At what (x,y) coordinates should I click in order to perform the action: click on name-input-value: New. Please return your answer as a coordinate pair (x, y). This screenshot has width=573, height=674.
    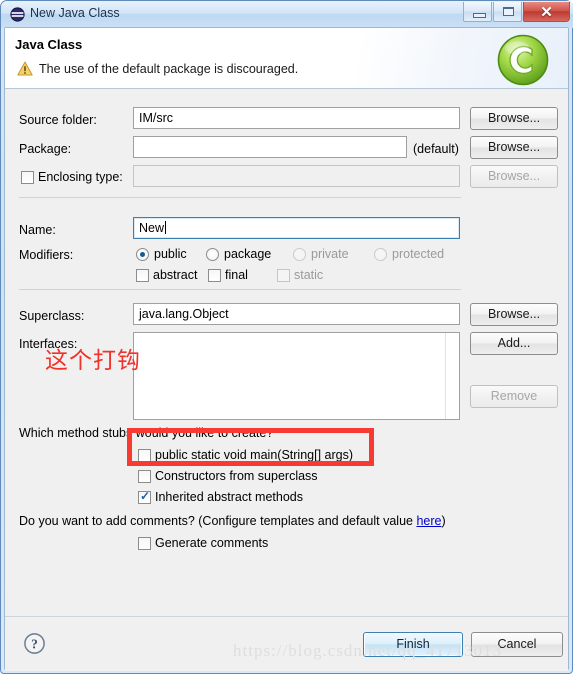
    Looking at the image, I should click on (152, 228).